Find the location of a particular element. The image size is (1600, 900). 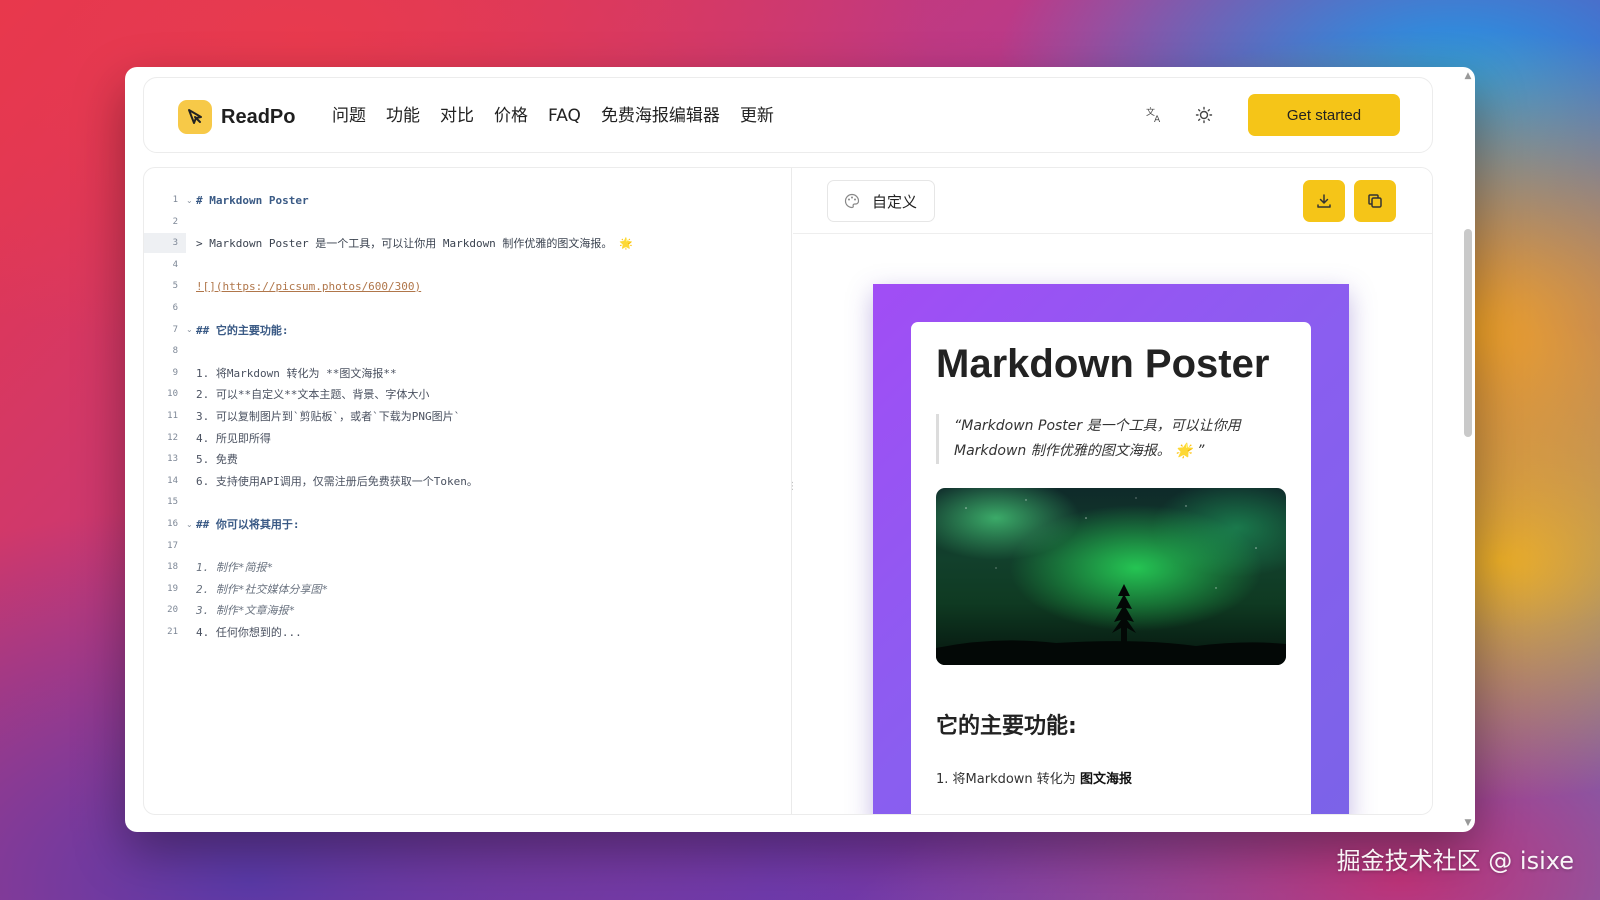

scroll-down-icon: ▼ is located at coordinates (1468, 823).